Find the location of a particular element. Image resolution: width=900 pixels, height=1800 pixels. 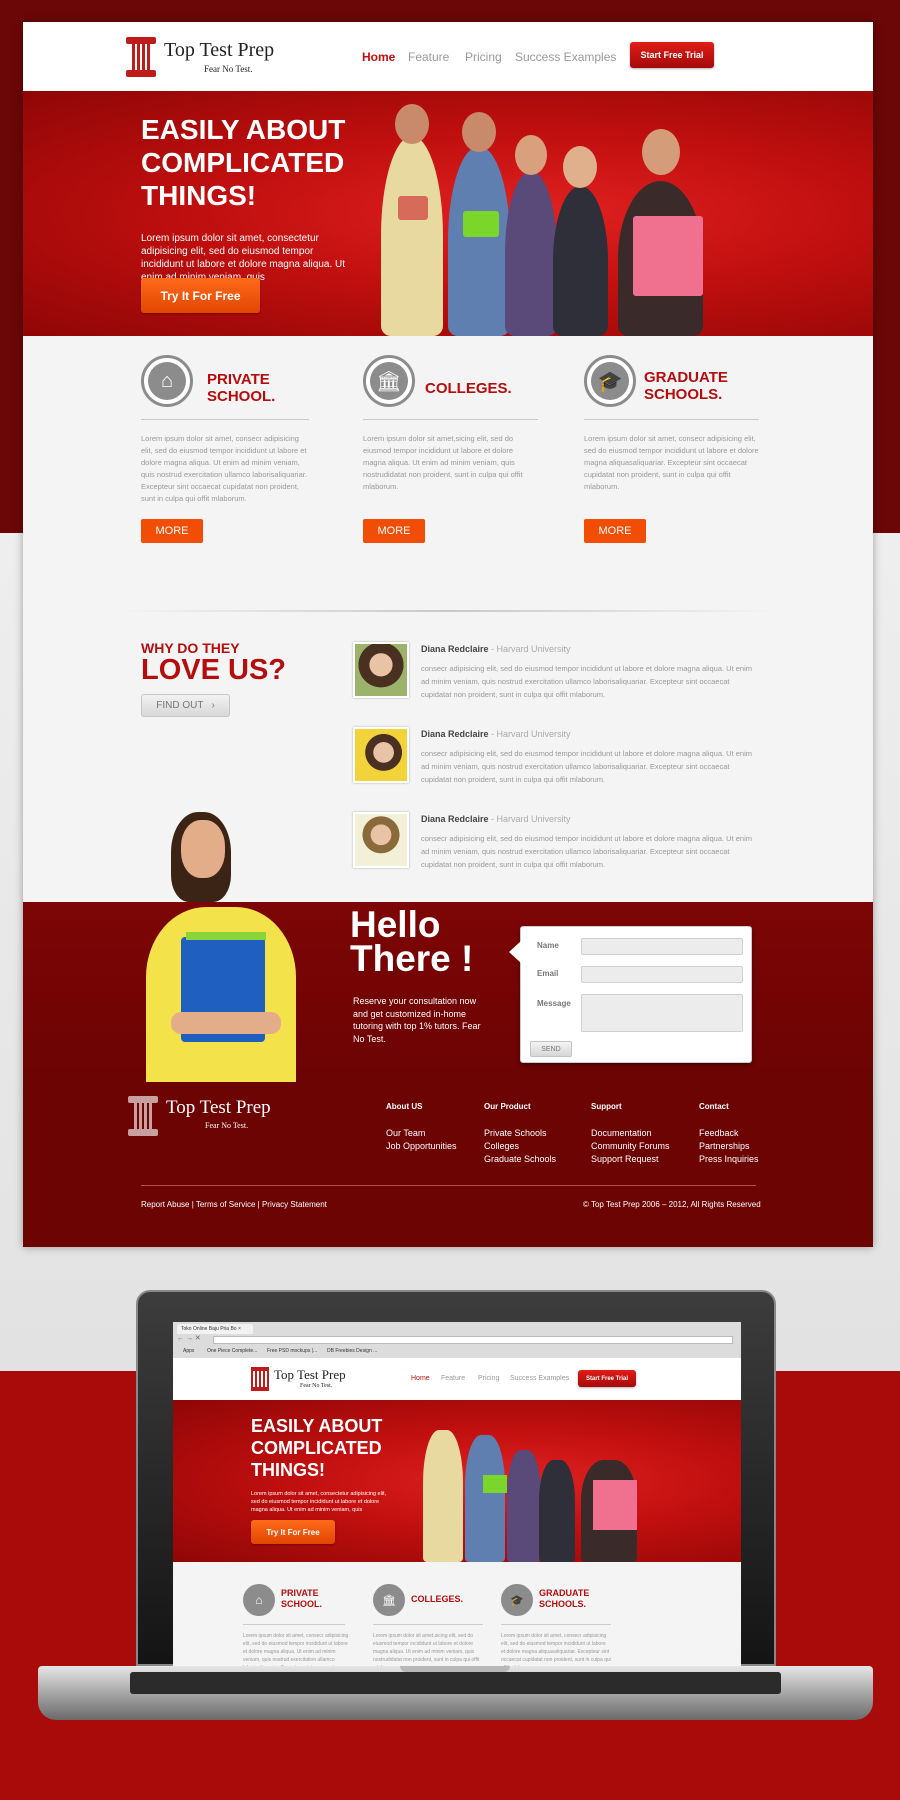

mini-nav-home: Home is located at coordinates (420, 1378).